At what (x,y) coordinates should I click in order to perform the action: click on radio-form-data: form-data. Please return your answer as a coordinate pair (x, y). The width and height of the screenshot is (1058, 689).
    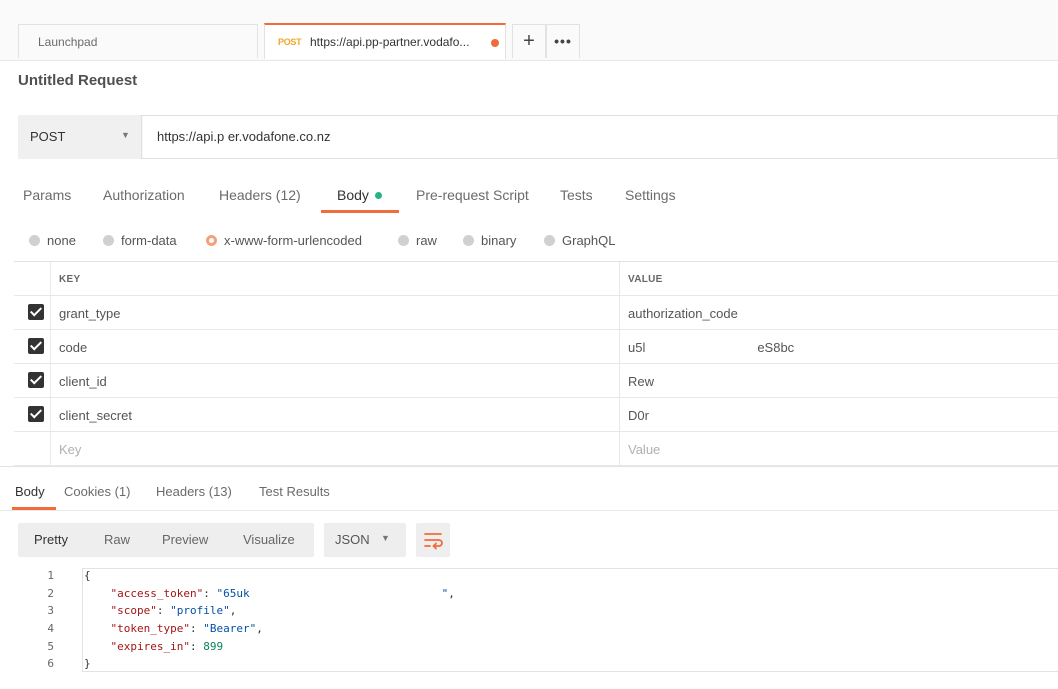
    Looking at the image, I should click on (140, 240).